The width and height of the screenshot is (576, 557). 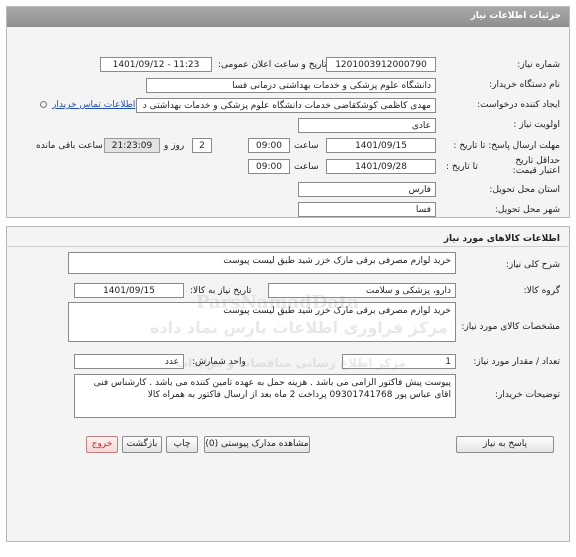 I want to click on need-number-label: شماره نیاز:, so click(x=538, y=65).